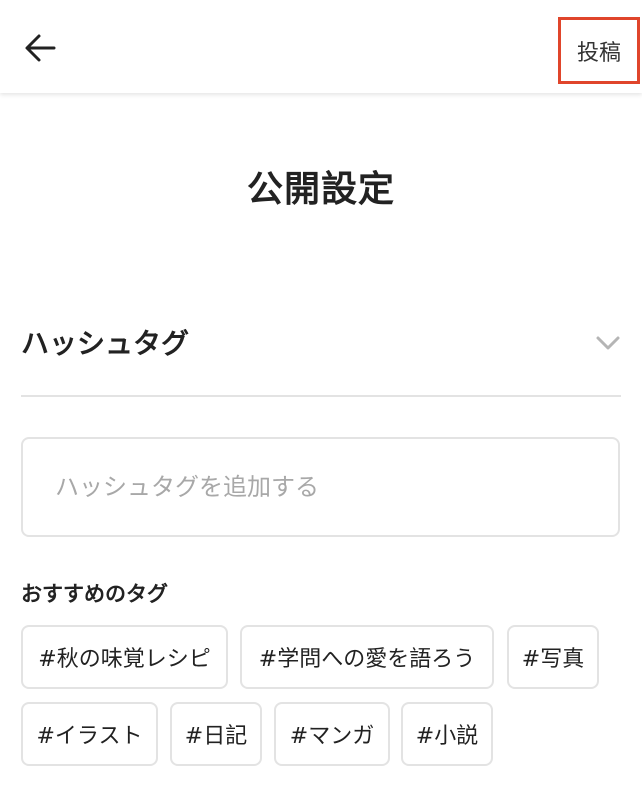 The image size is (642, 806). What do you see at coordinates (94, 594) in the screenshot?
I see `recommended-tags-label: おすすめのタグ` at bounding box center [94, 594].